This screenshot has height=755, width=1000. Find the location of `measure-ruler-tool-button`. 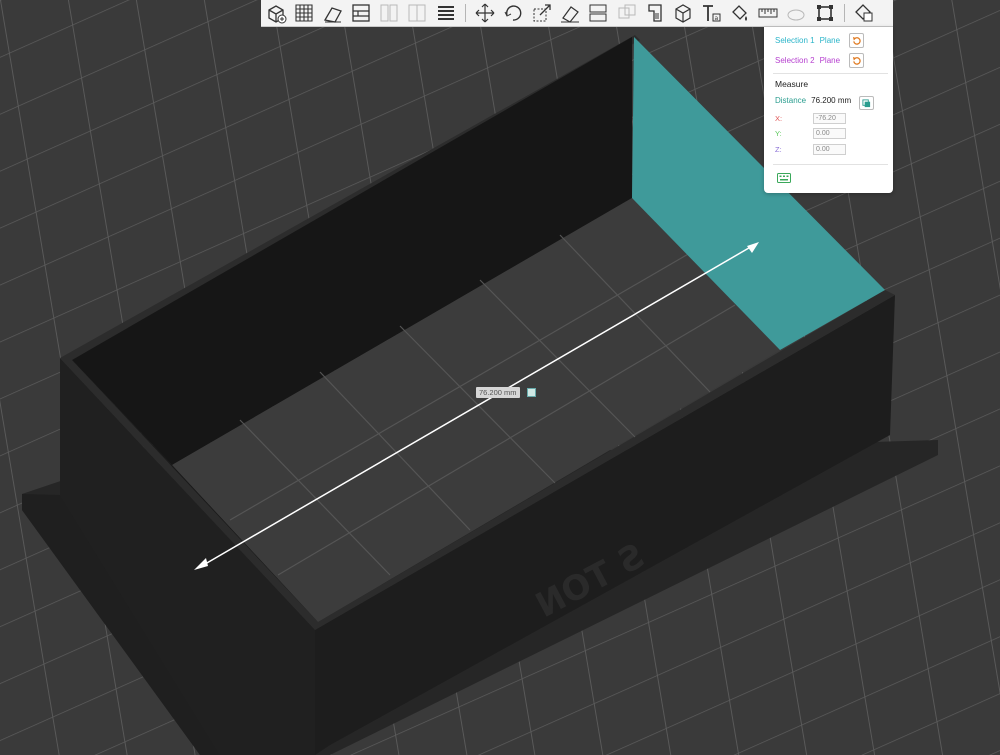

measure-ruler-tool-button is located at coordinates (768, 13).